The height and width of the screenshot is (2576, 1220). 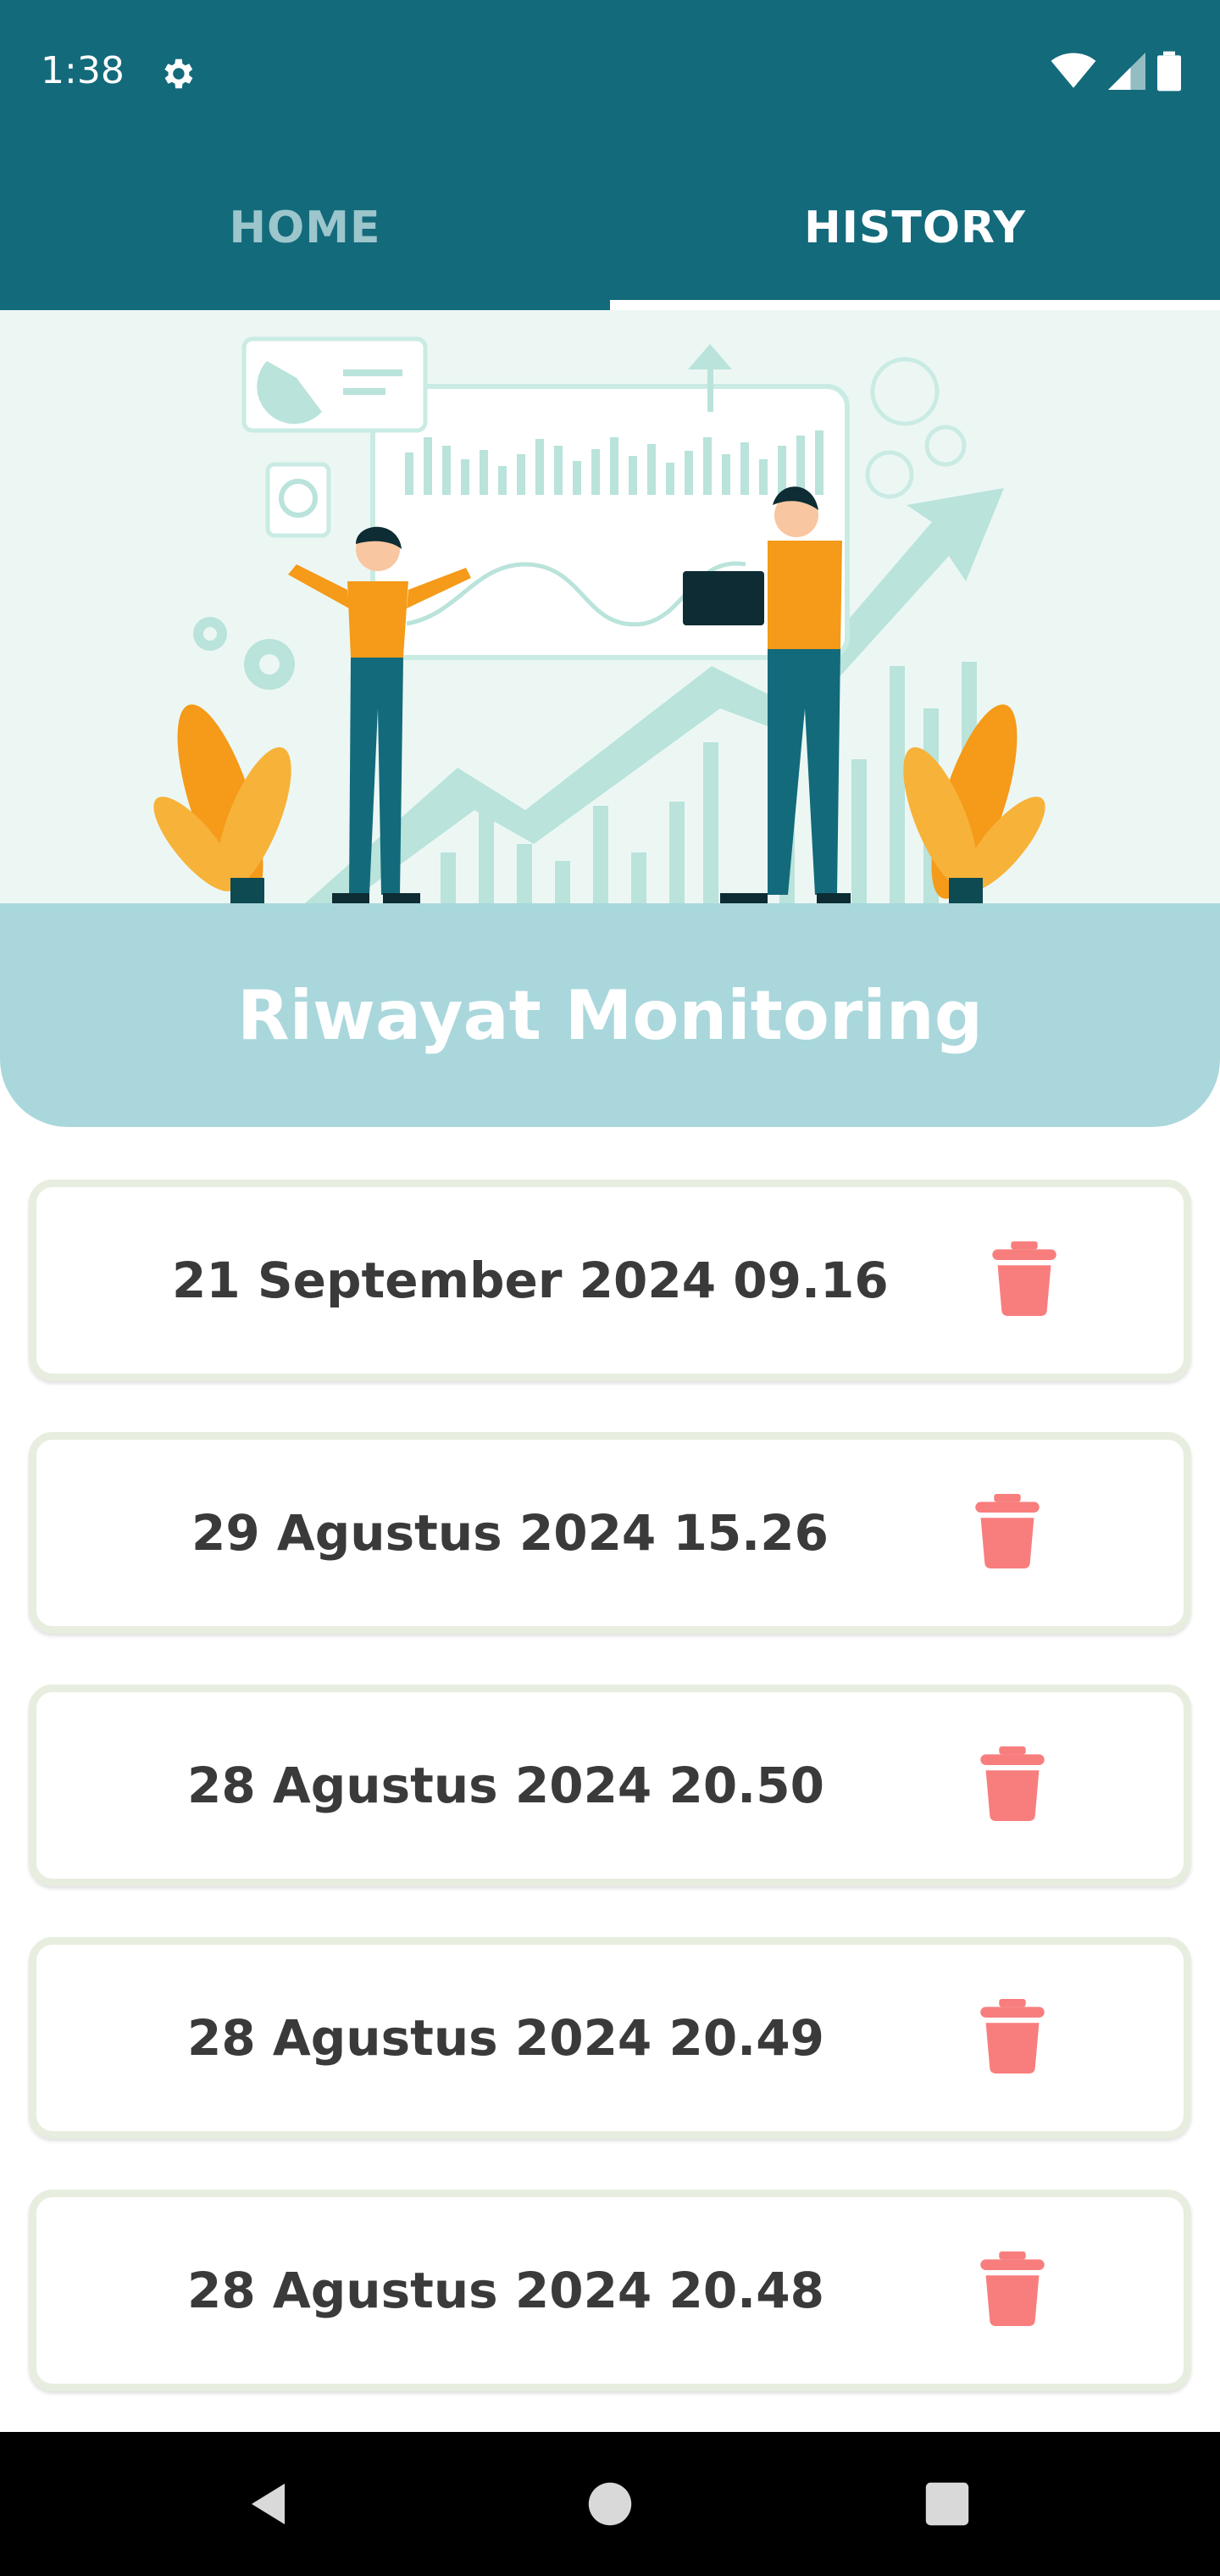 I want to click on history-item: 28 Agustus 2024 20.50, so click(x=610, y=1785).